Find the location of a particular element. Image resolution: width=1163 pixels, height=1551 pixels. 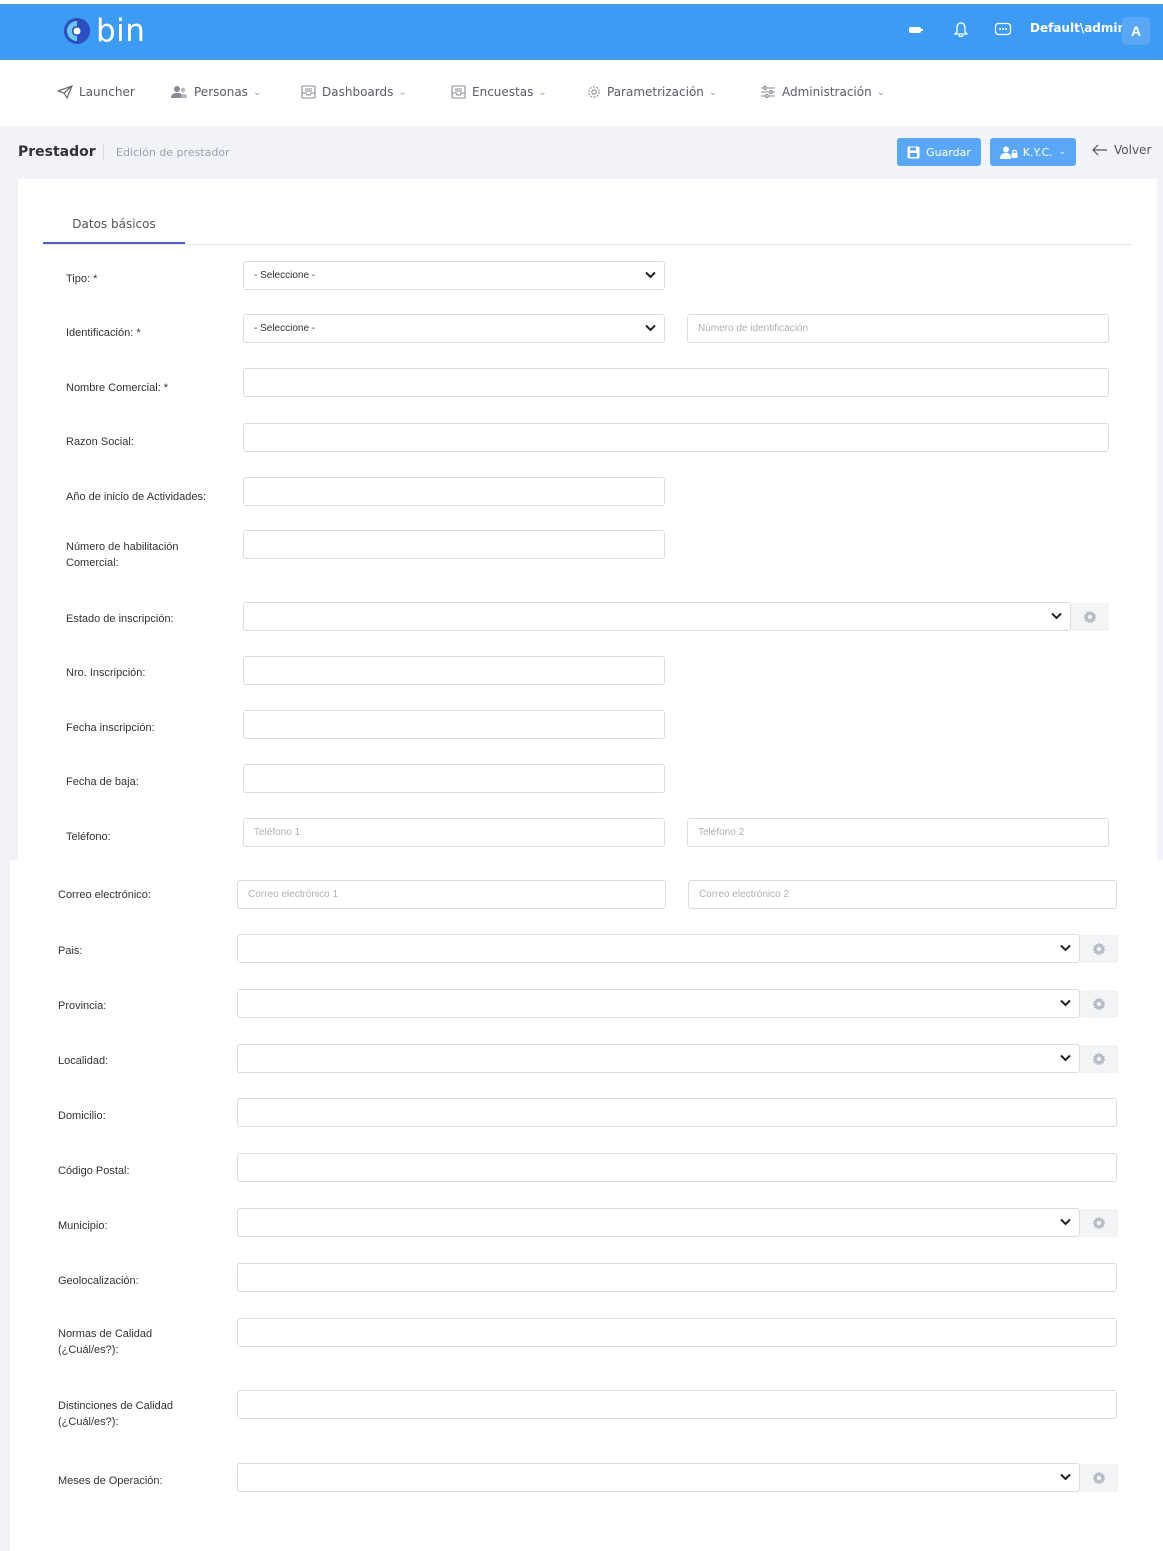

distinciones-label-line1: Distinciones de Calidad is located at coordinates (115, 1406).